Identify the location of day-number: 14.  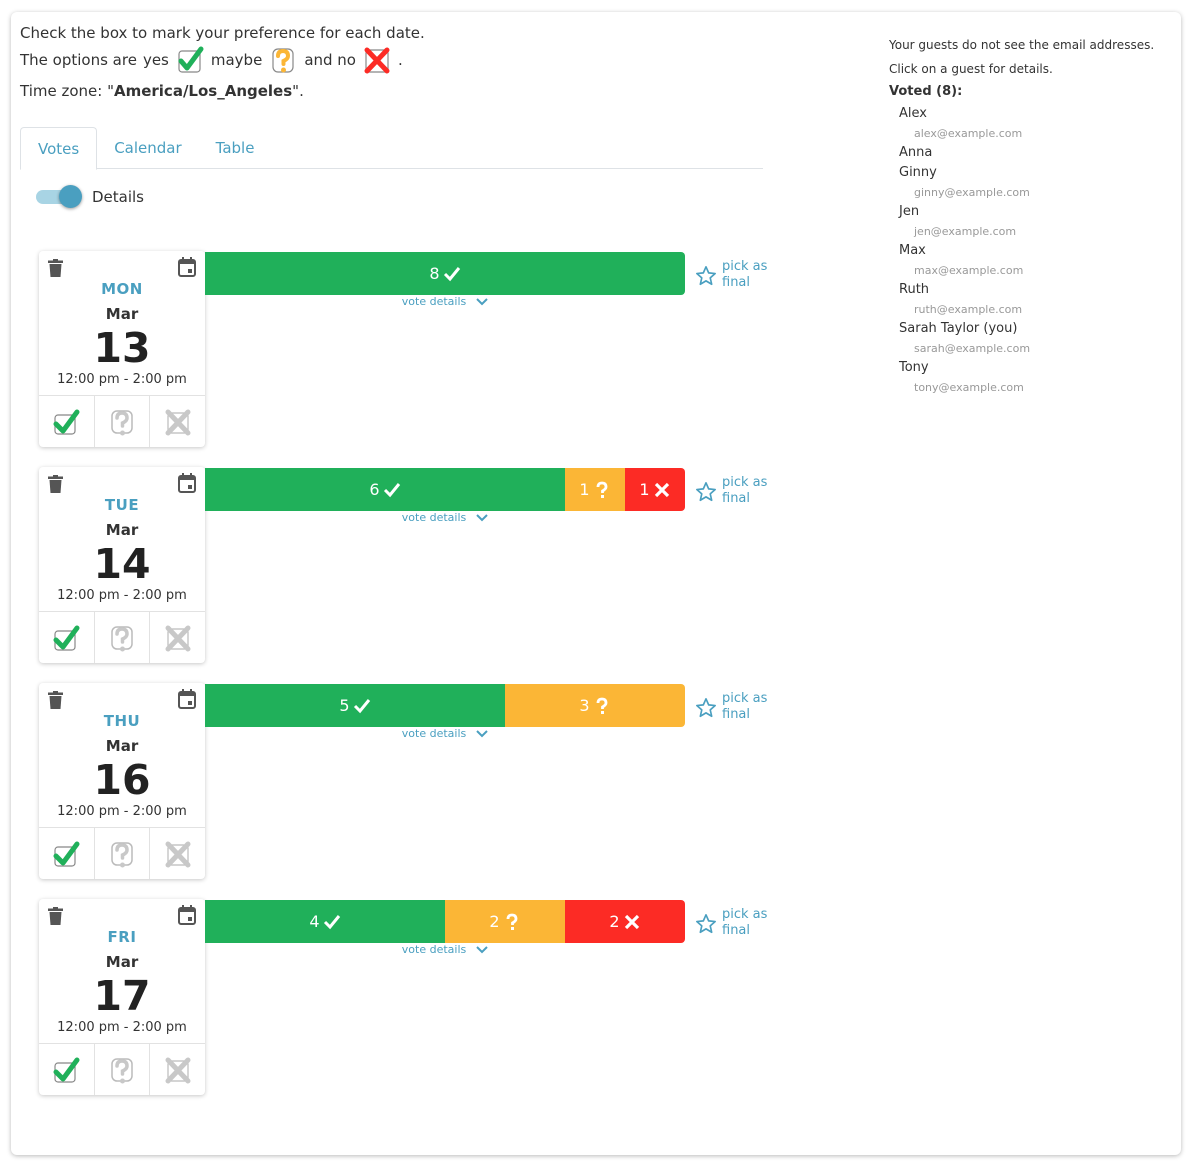
(122, 564).